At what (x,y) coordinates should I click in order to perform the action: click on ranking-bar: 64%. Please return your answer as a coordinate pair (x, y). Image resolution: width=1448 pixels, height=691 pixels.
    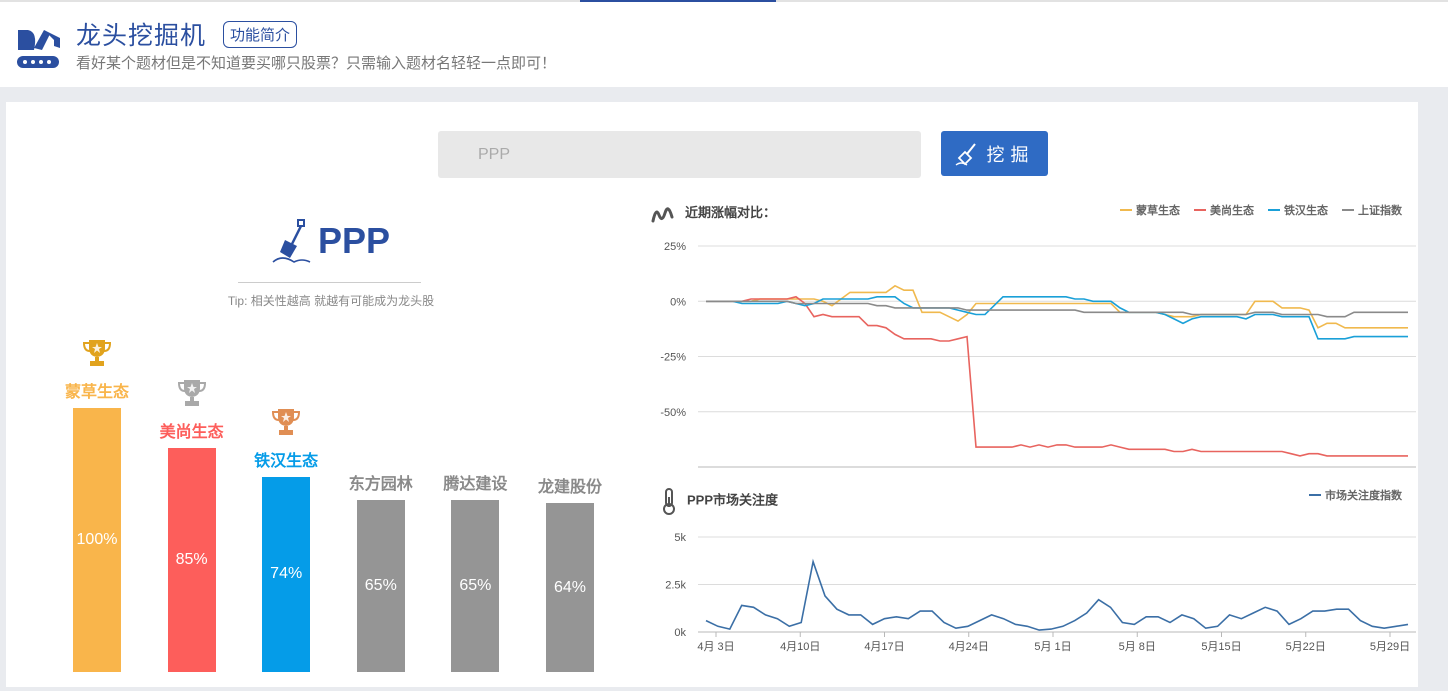
    Looking at the image, I should click on (570, 587).